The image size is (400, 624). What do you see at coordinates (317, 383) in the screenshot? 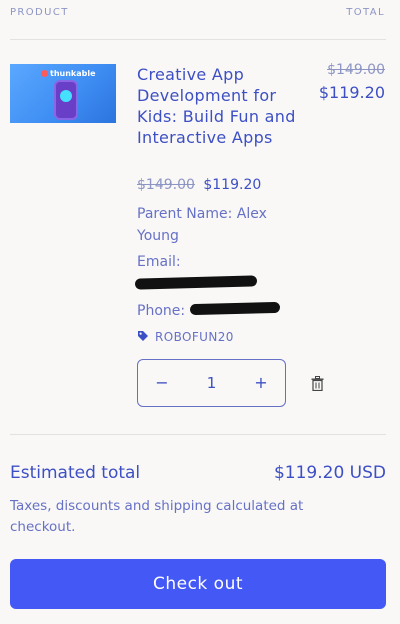
I see `trash-icon` at bounding box center [317, 383].